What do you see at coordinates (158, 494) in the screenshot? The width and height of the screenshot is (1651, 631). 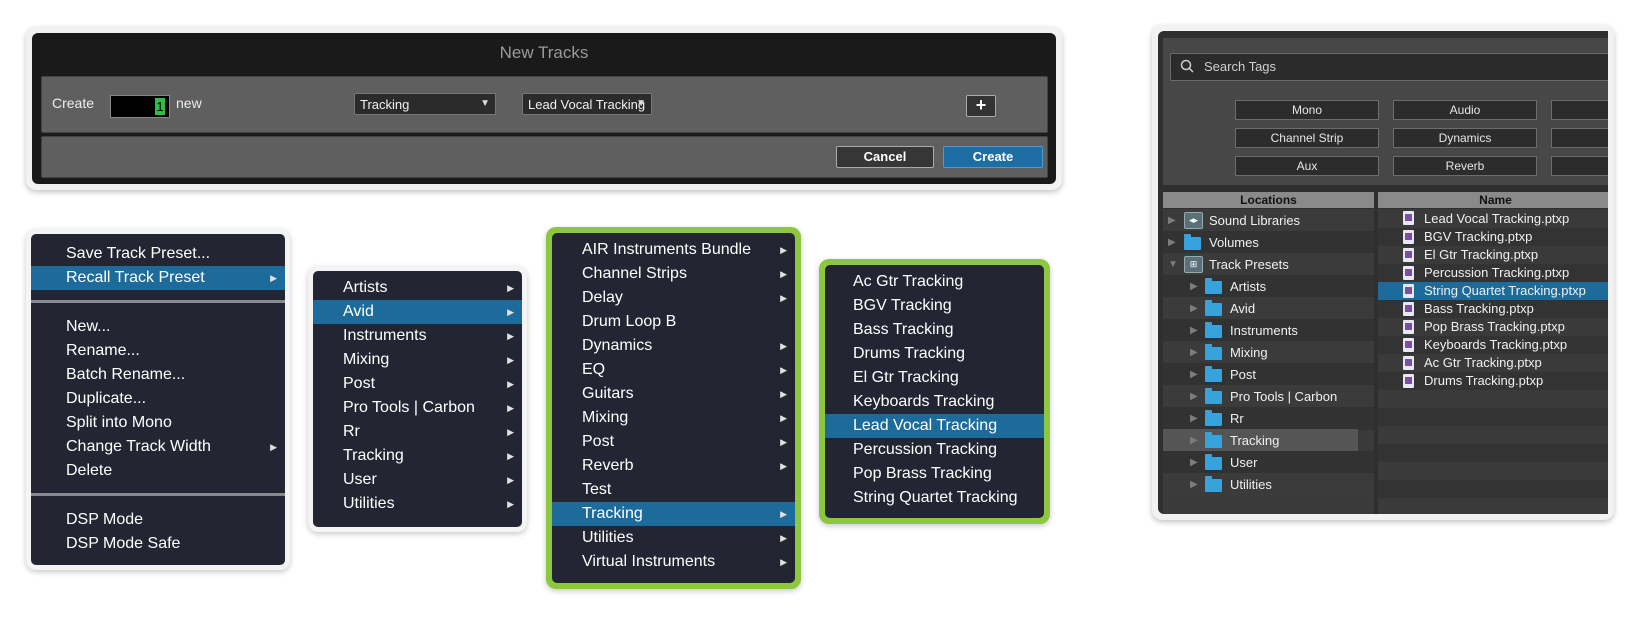 I see `menu-separator` at bounding box center [158, 494].